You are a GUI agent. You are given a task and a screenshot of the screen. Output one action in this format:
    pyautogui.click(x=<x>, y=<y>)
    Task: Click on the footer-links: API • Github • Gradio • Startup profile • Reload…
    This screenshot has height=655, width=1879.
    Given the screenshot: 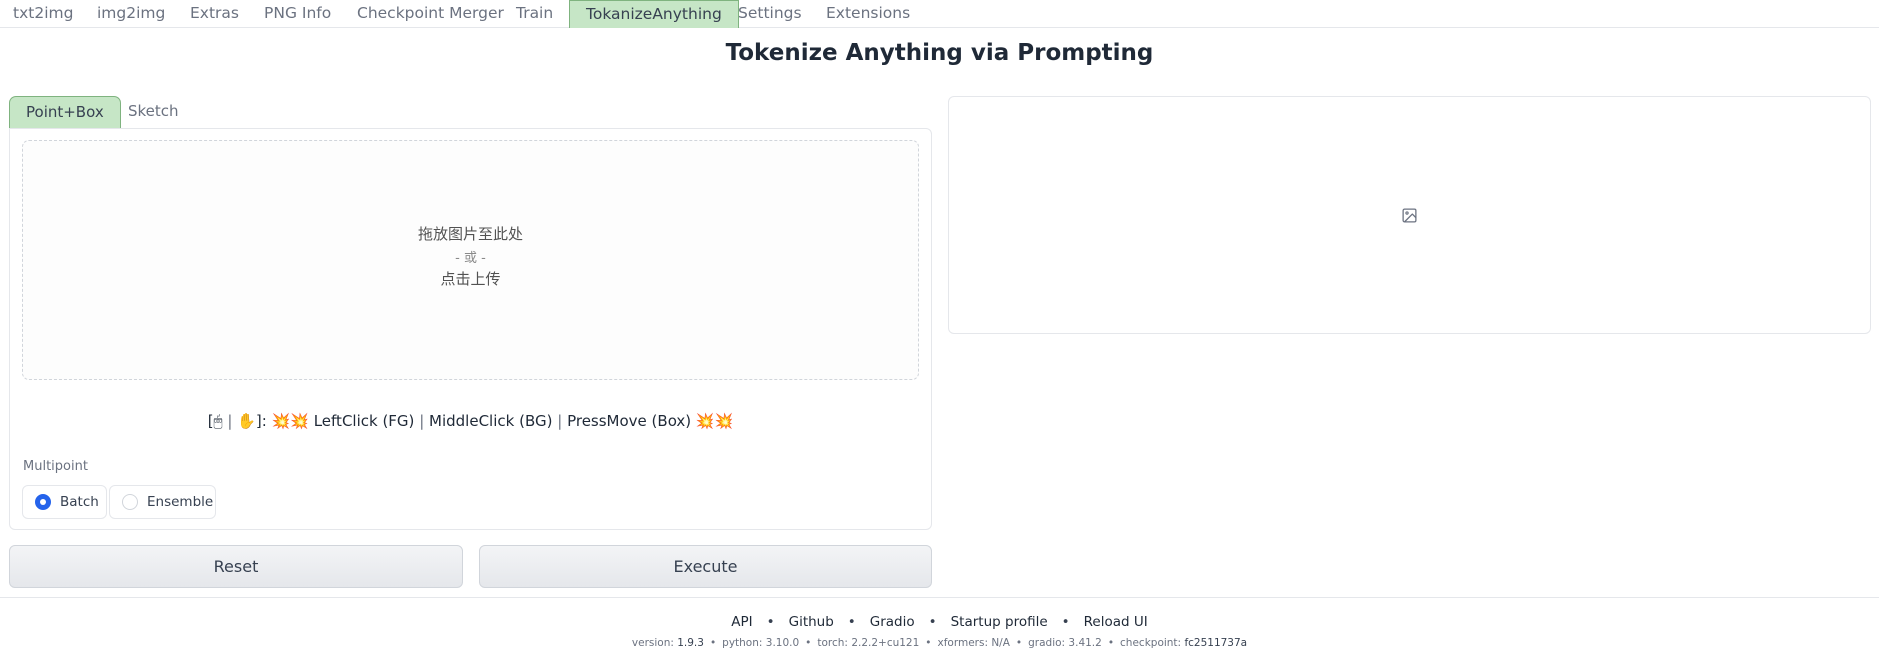 What is the action you would take?
    pyautogui.click(x=939, y=622)
    